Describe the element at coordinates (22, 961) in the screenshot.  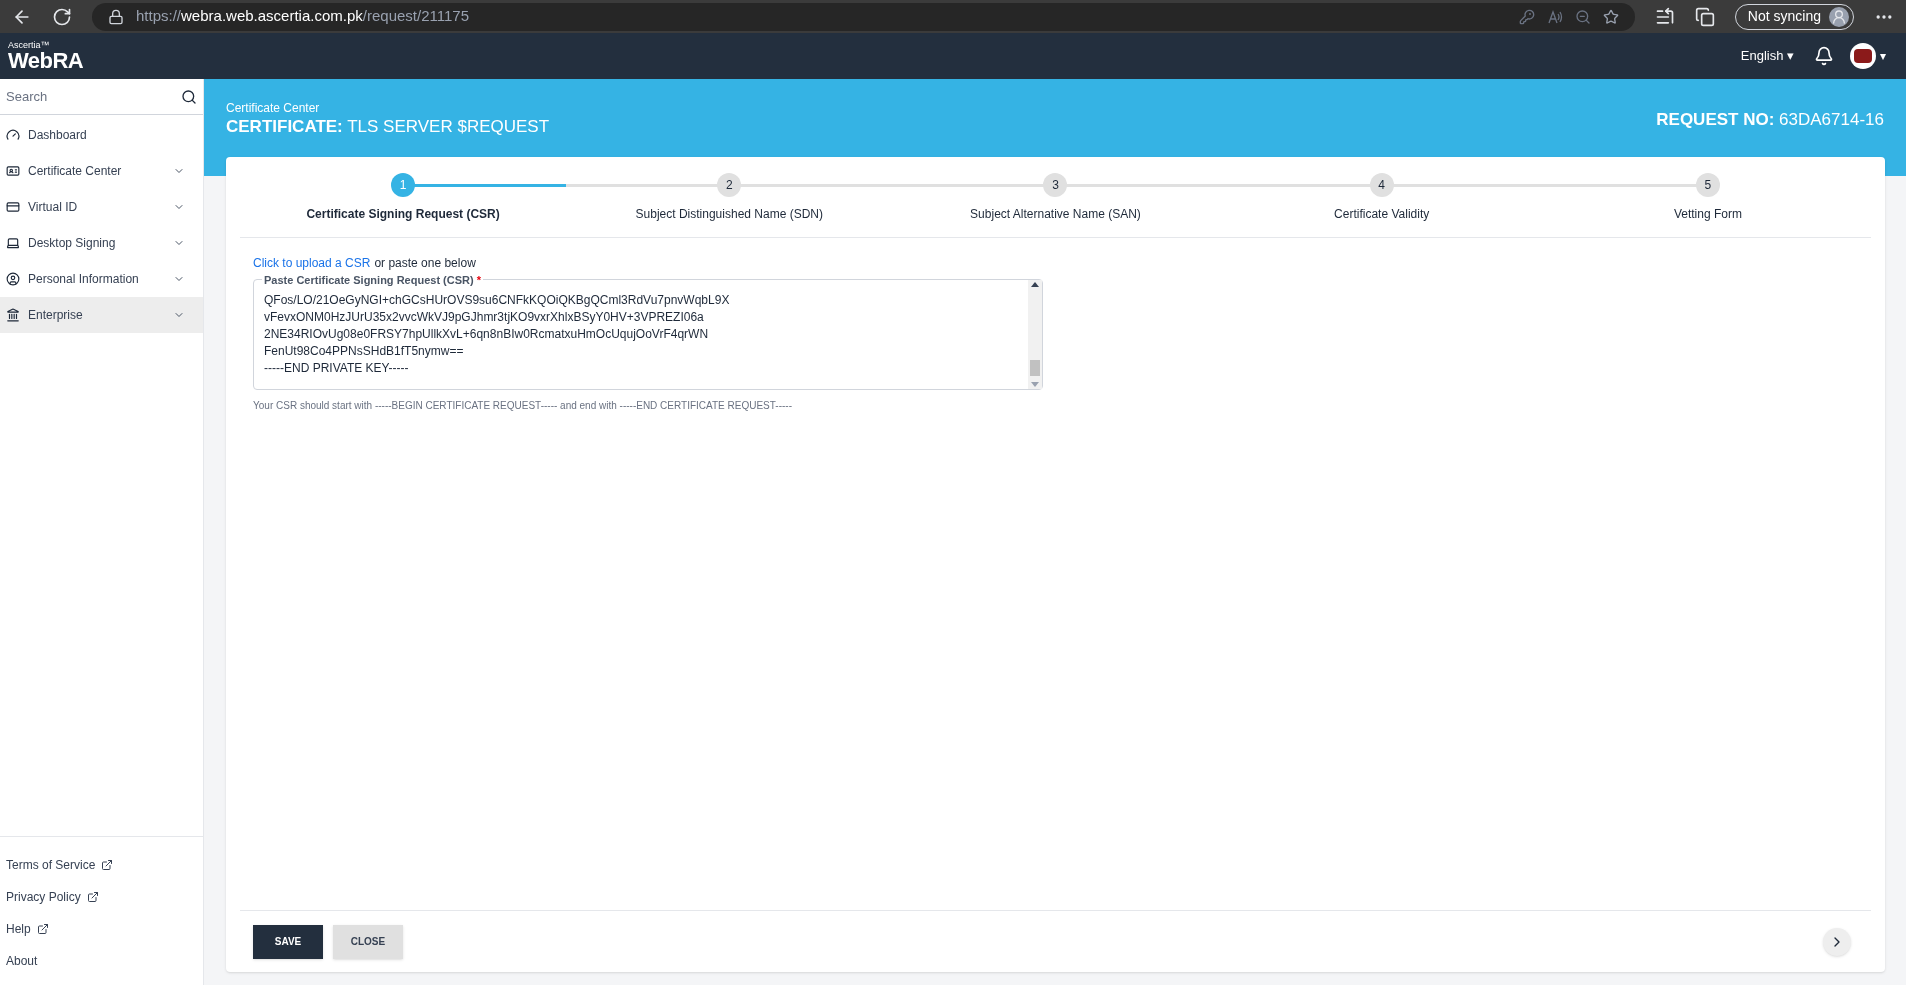
I see `footer-link: About` at that location.